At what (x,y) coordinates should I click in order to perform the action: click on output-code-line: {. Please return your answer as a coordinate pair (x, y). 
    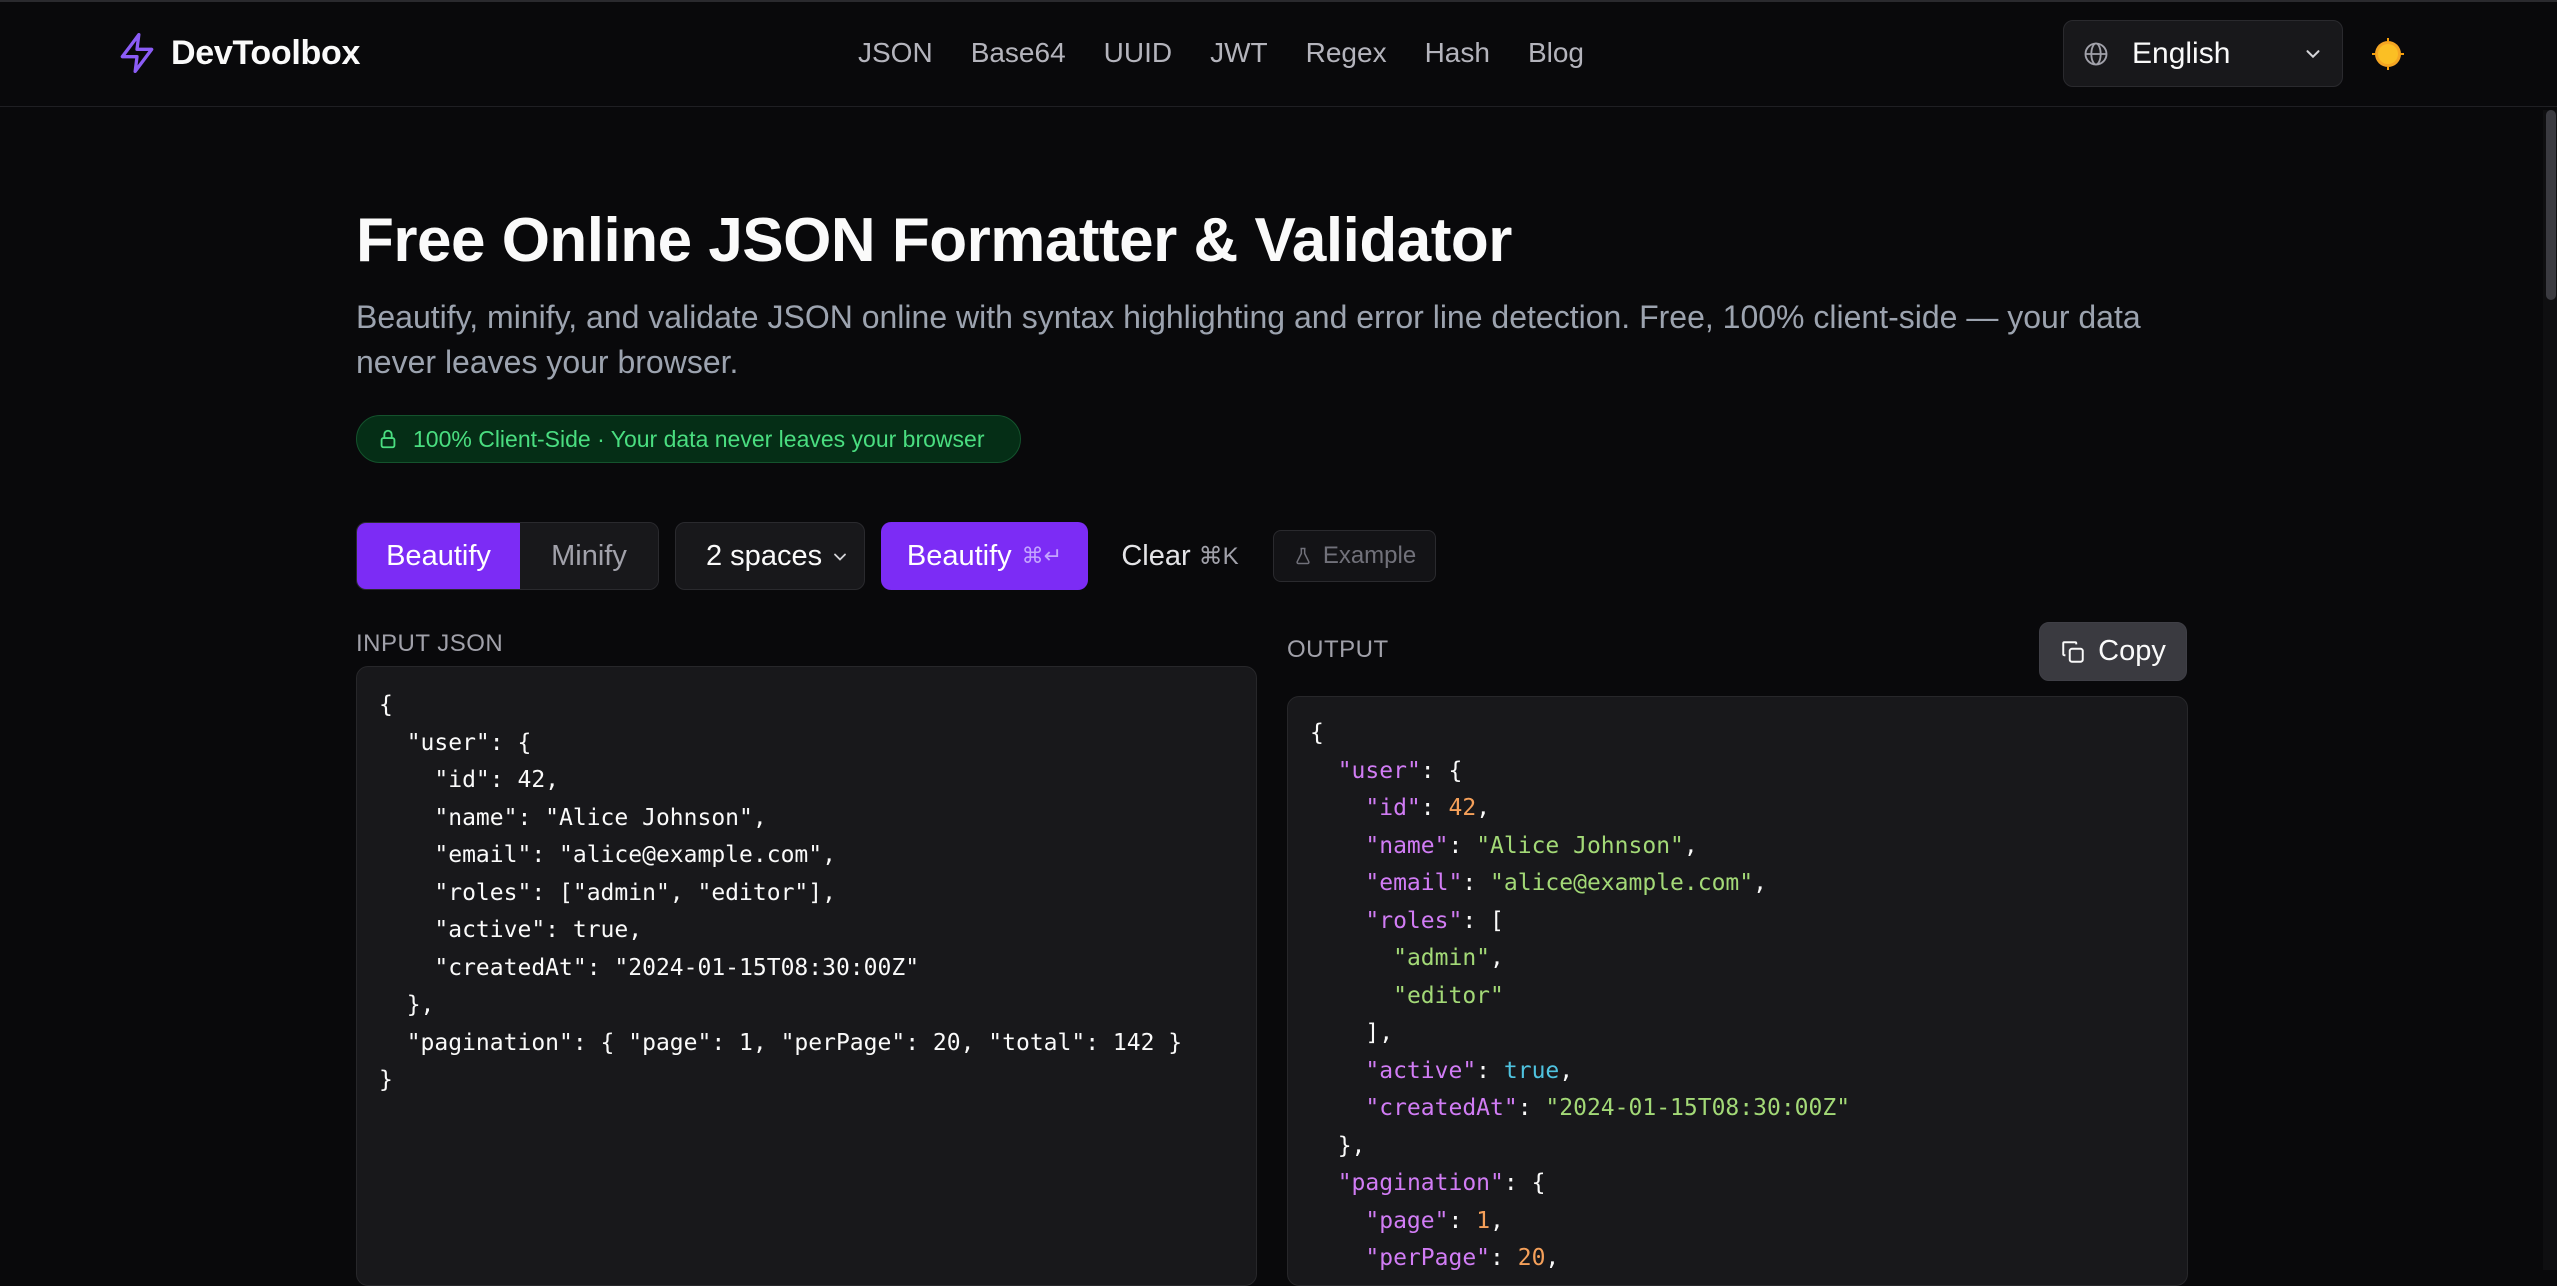
    Looking at the image, I should click on (1580, 734).